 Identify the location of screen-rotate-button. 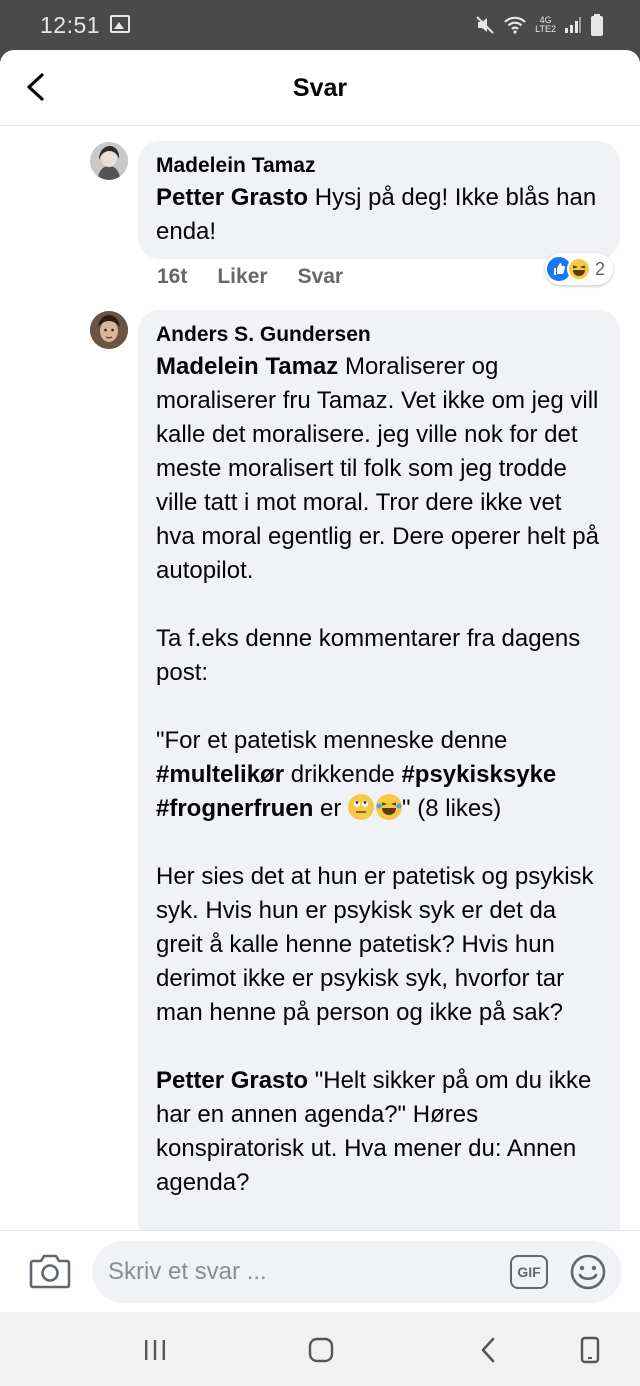
(590, 1350).